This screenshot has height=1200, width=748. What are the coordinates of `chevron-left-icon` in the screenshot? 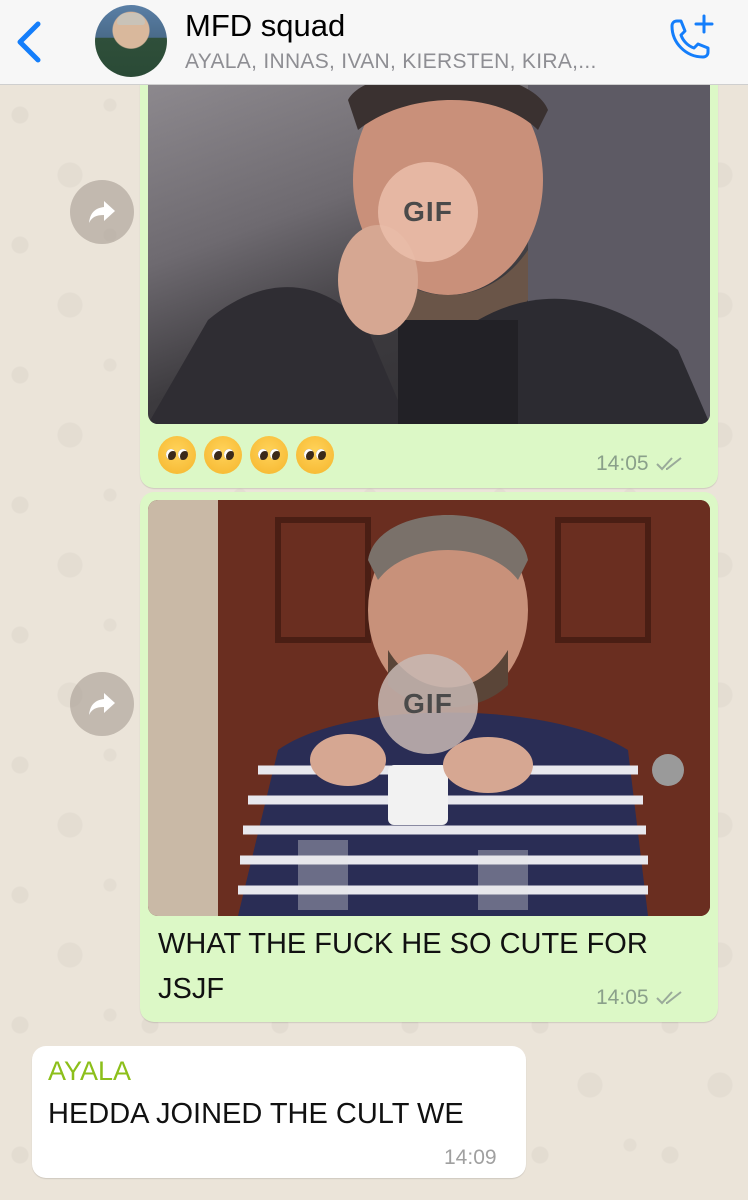 It's located at (29, 42).